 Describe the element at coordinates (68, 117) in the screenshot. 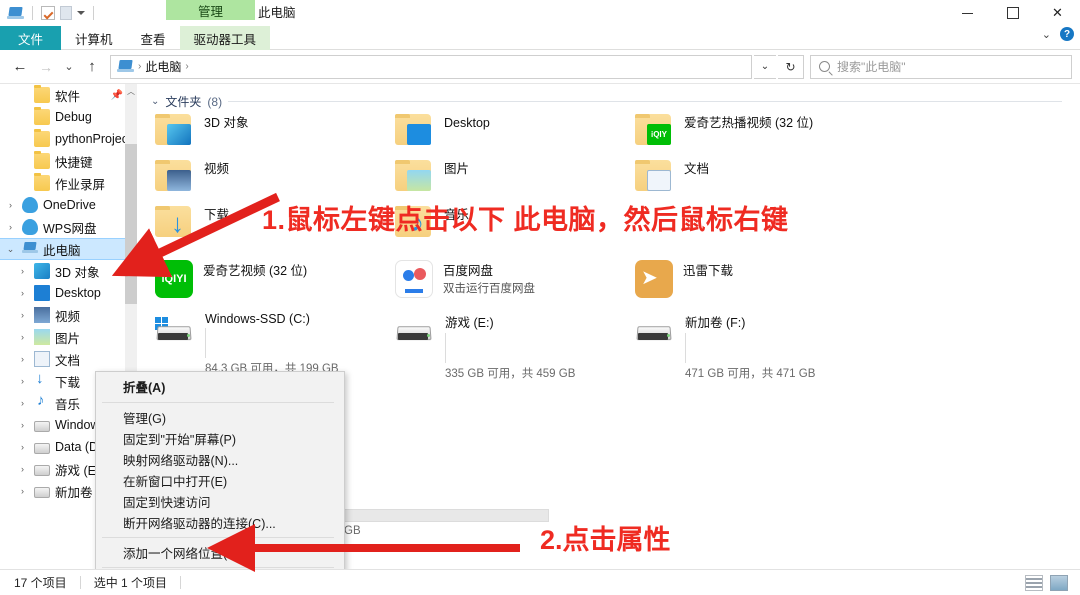

I see `tree-item-1: Debug` at that location.